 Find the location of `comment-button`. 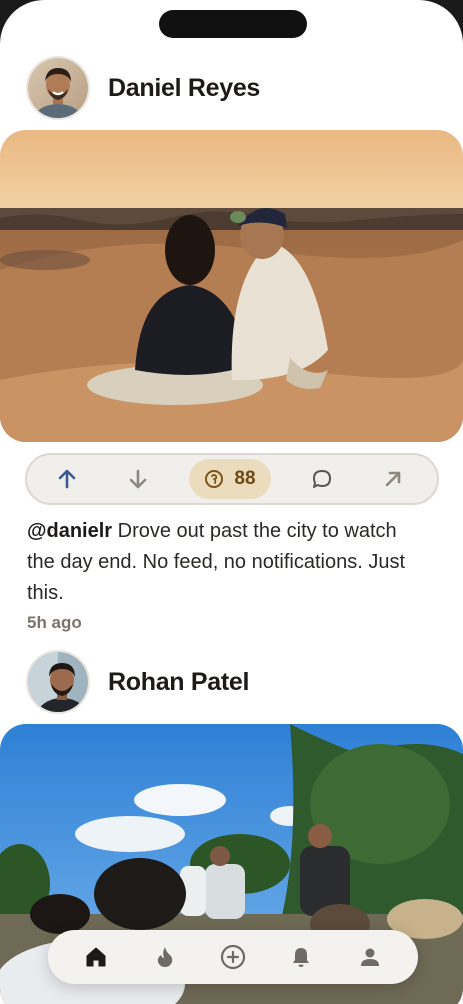

comment-button is located at coordinates (322, 479).